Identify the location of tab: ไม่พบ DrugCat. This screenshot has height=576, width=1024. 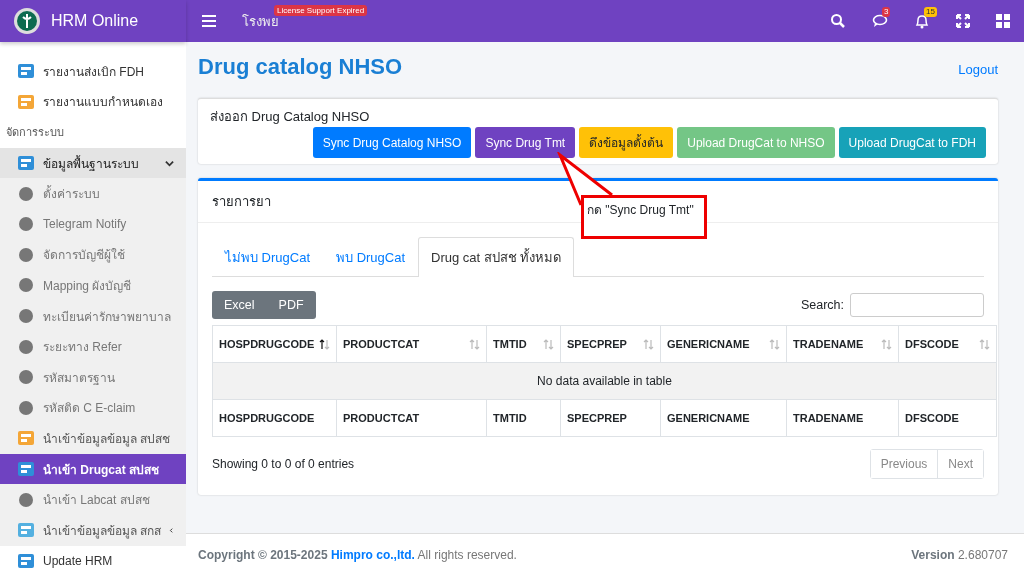
(268, 257).